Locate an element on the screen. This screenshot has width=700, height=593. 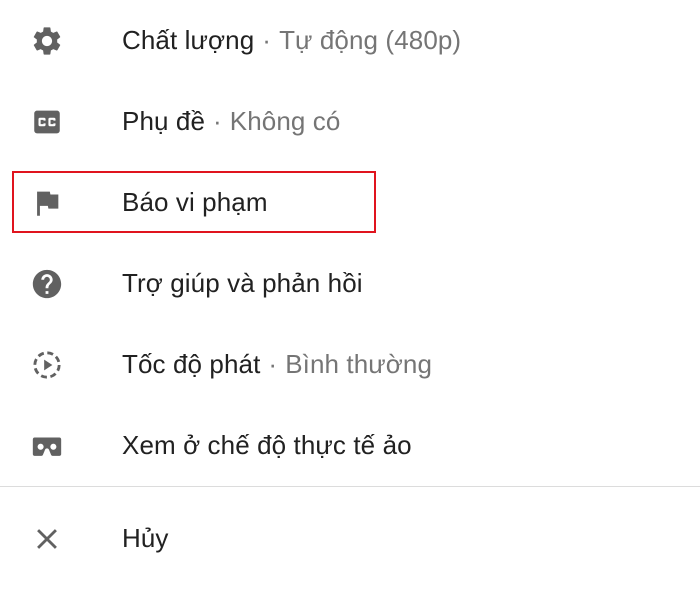
playback-speed-icon is located at coordinates (47, 365).